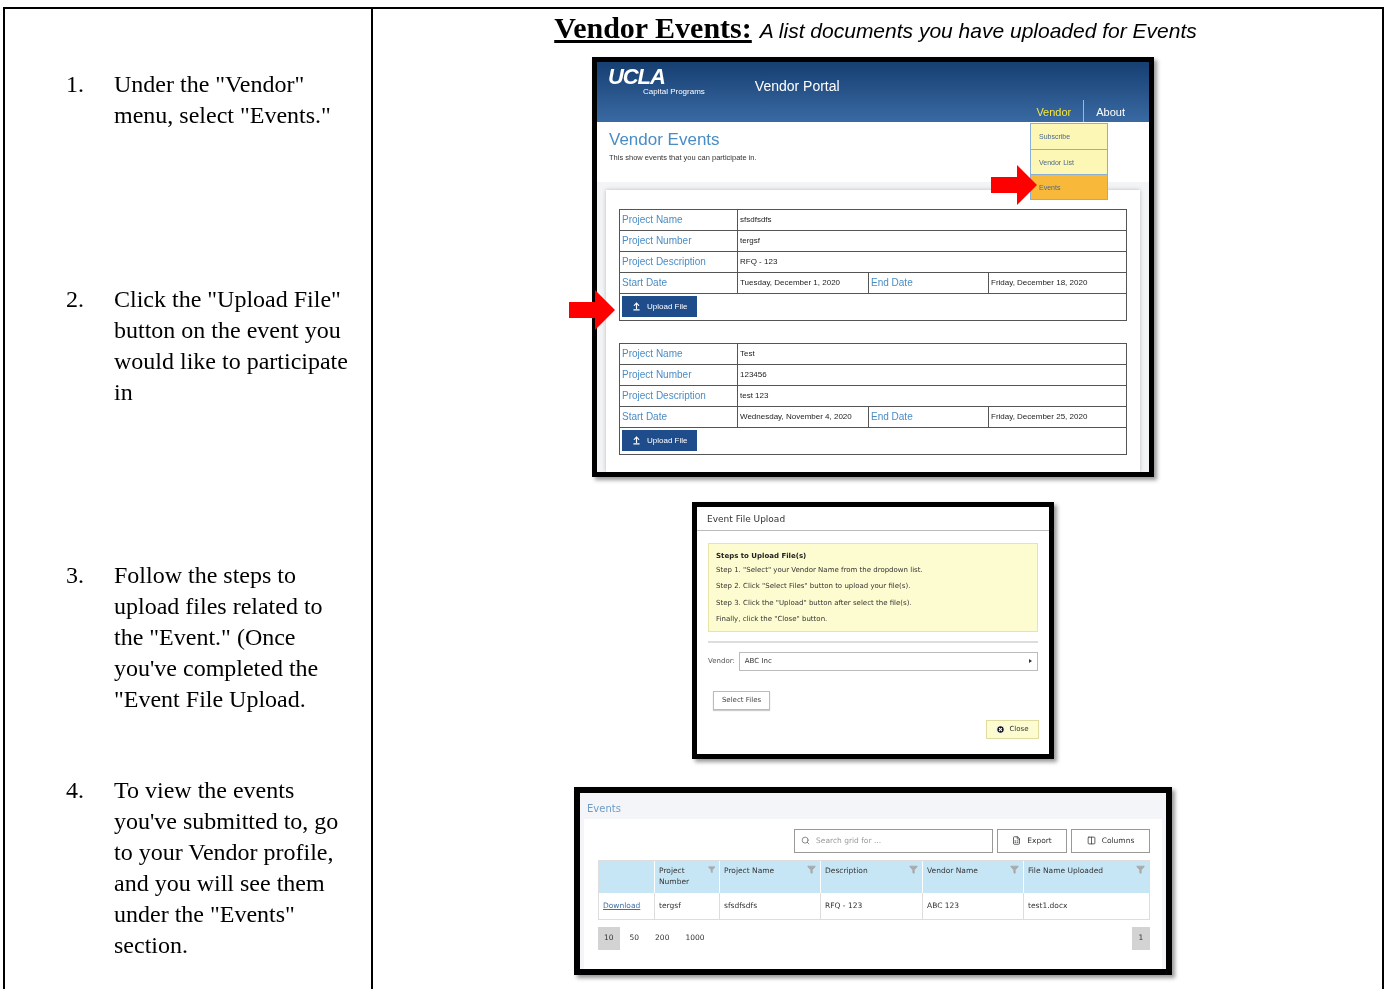  Describe the element at coordinates (1030, 661) in the screenshot. I see `caret-icon` at that location.